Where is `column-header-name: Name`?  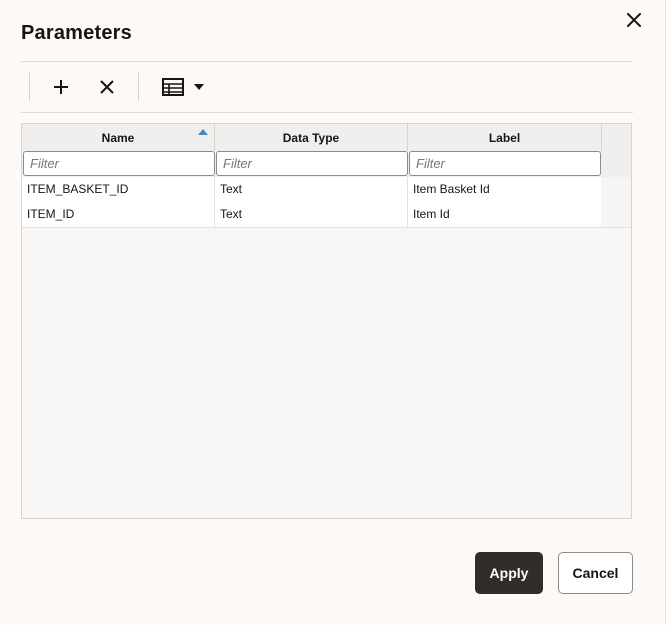
column-header-name: Name is located at coordinates (118, 137).